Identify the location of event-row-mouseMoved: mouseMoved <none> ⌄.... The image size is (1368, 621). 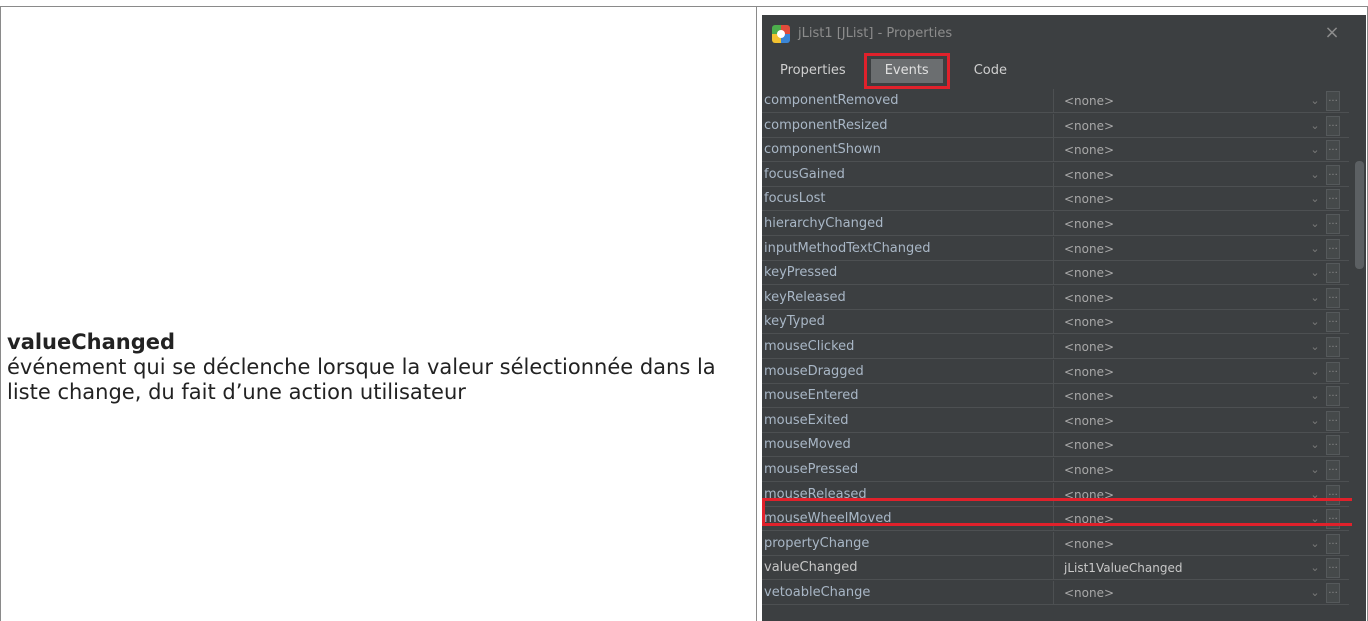
(1055, 445).